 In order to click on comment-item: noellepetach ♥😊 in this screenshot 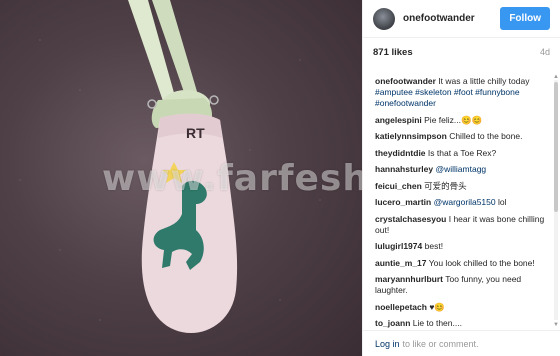, I will do `click(460, 307)`.